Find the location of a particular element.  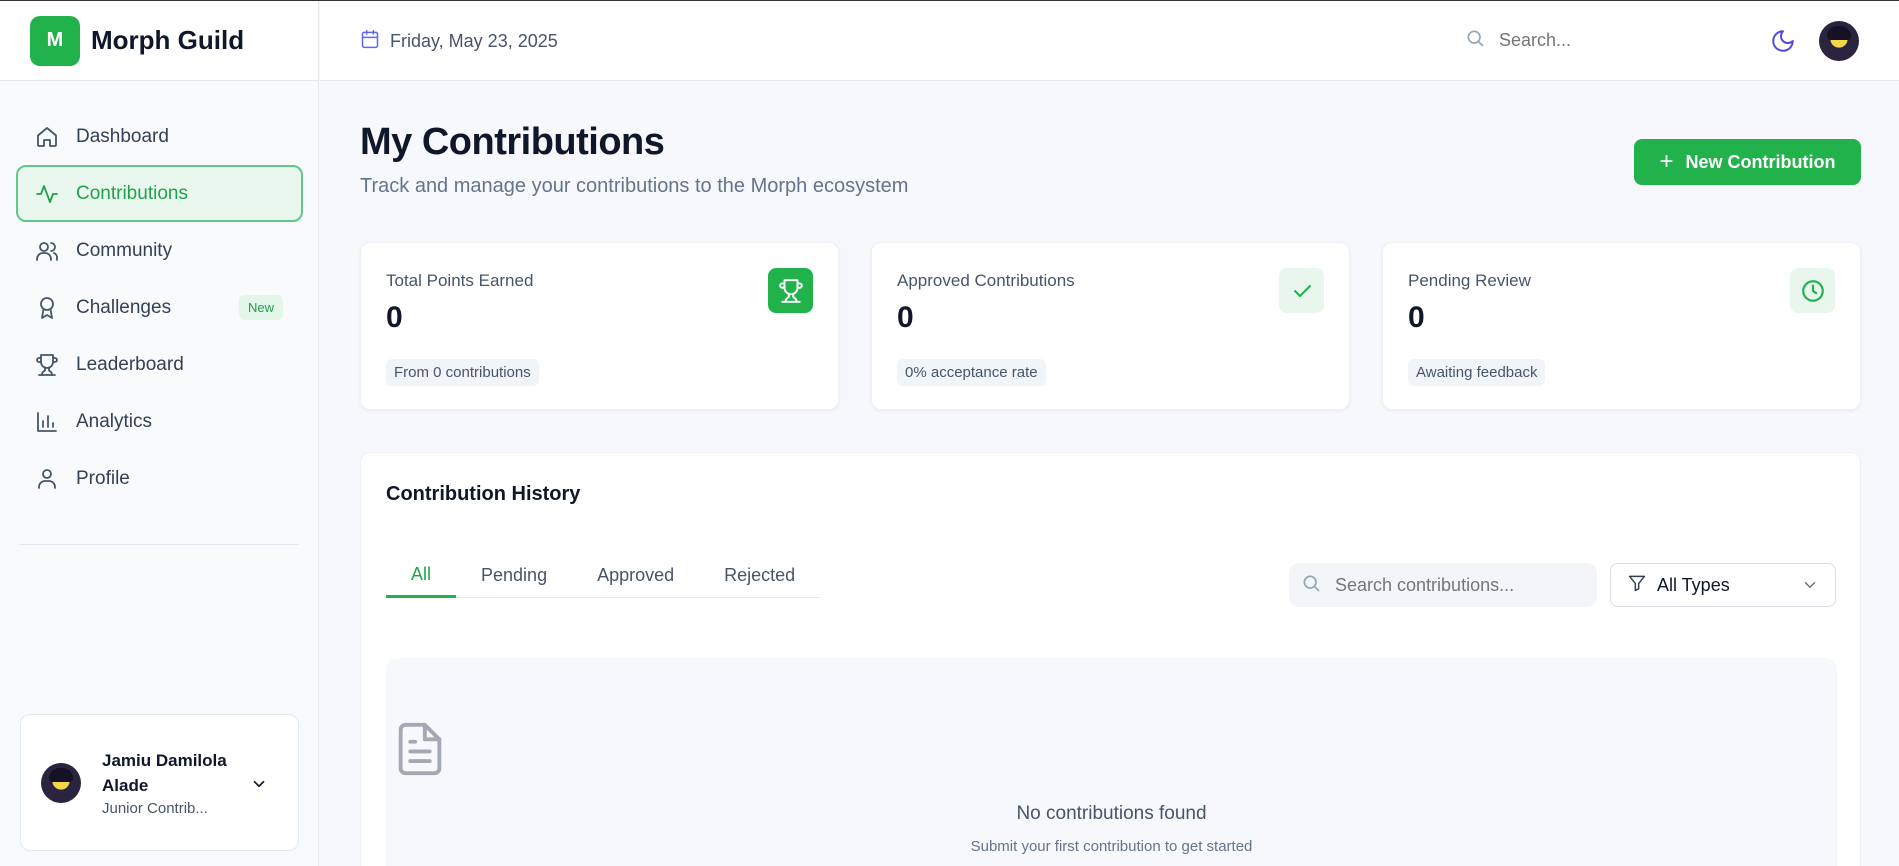

brand-logo: M is located at coordinates (55, 40).